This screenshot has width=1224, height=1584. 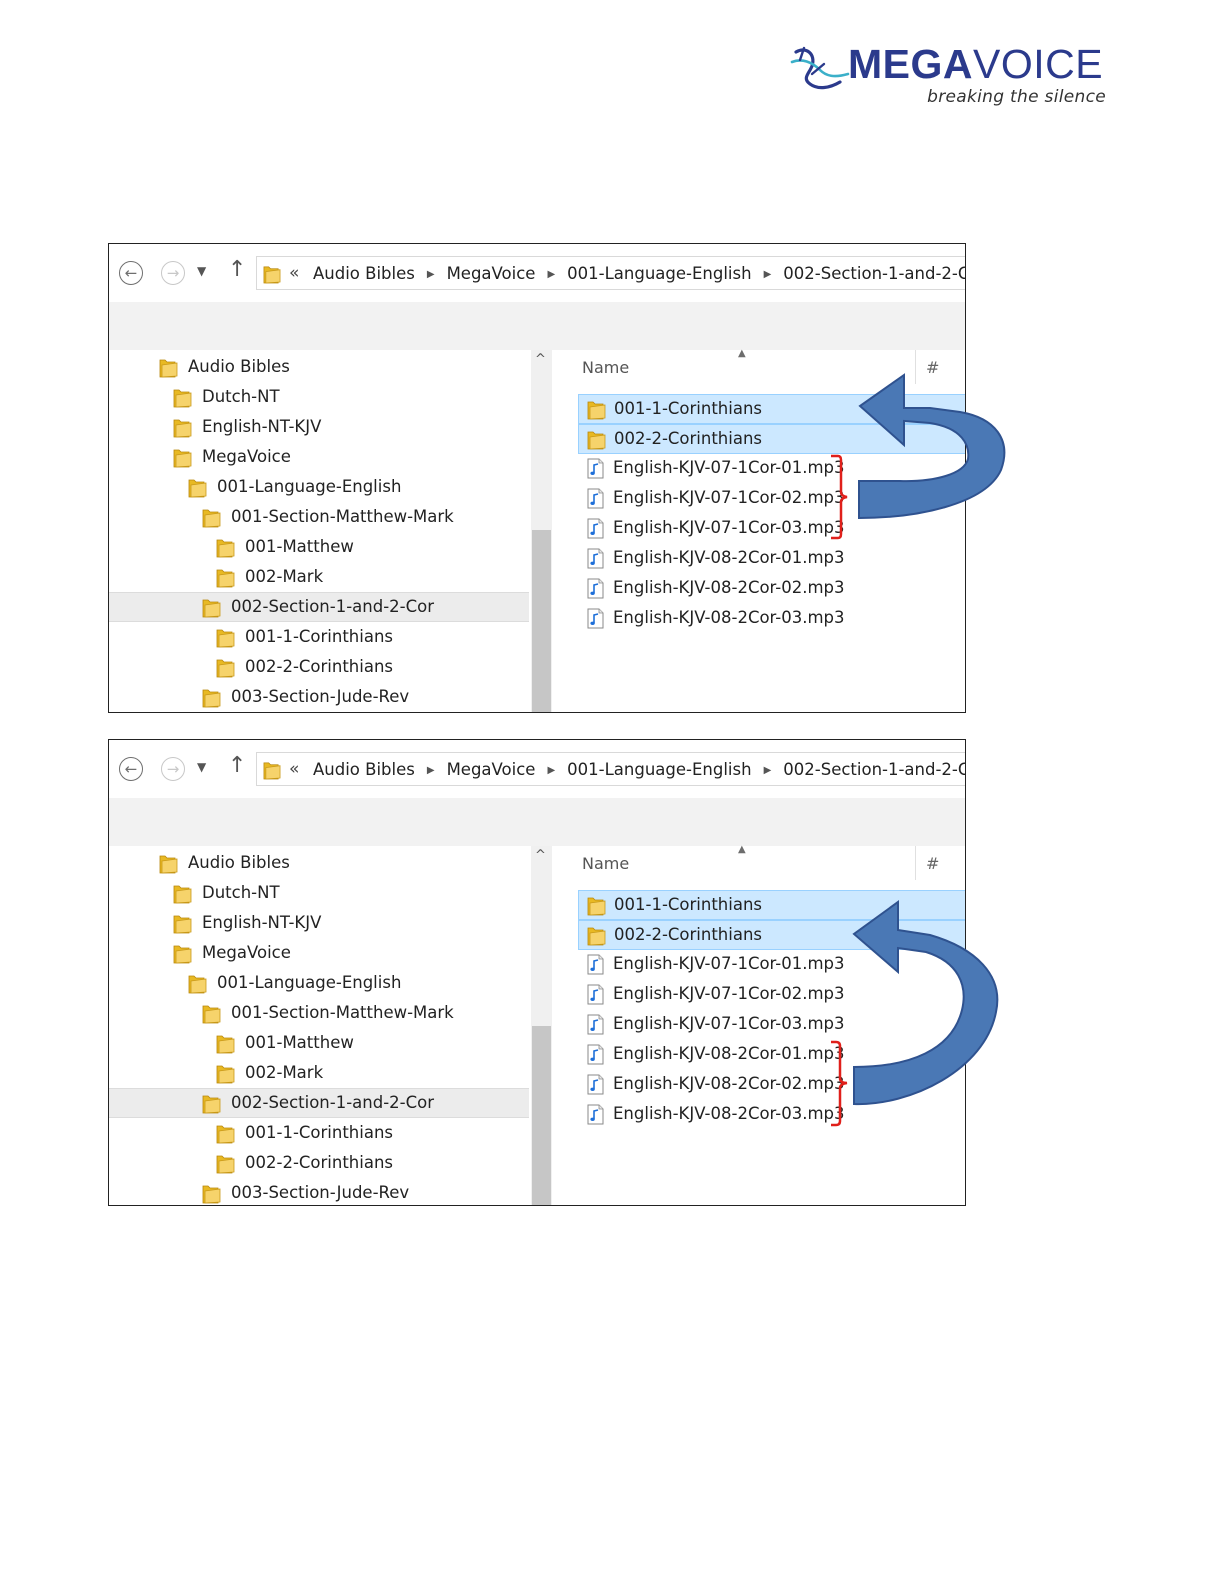 I want to click on chevron-down-icon: ▼, so click(x=202, y=767).